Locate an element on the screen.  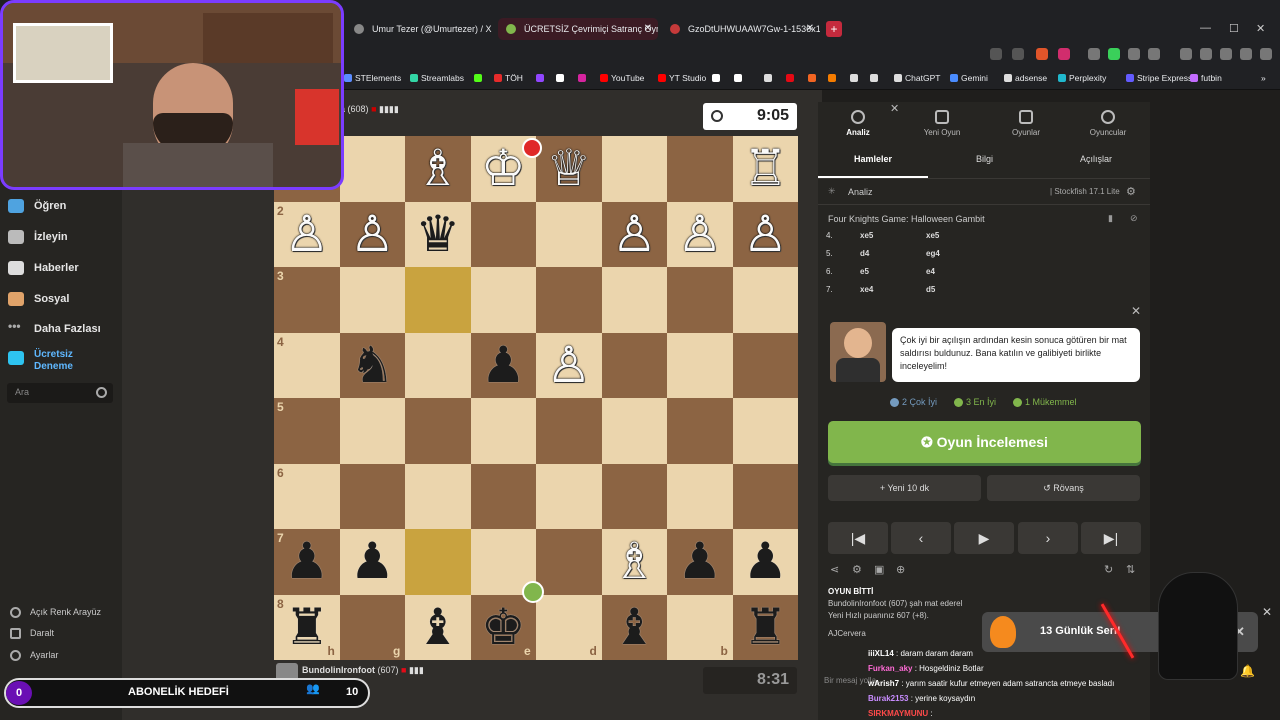
new-tab-button: + is located at coordinates (834, 29).